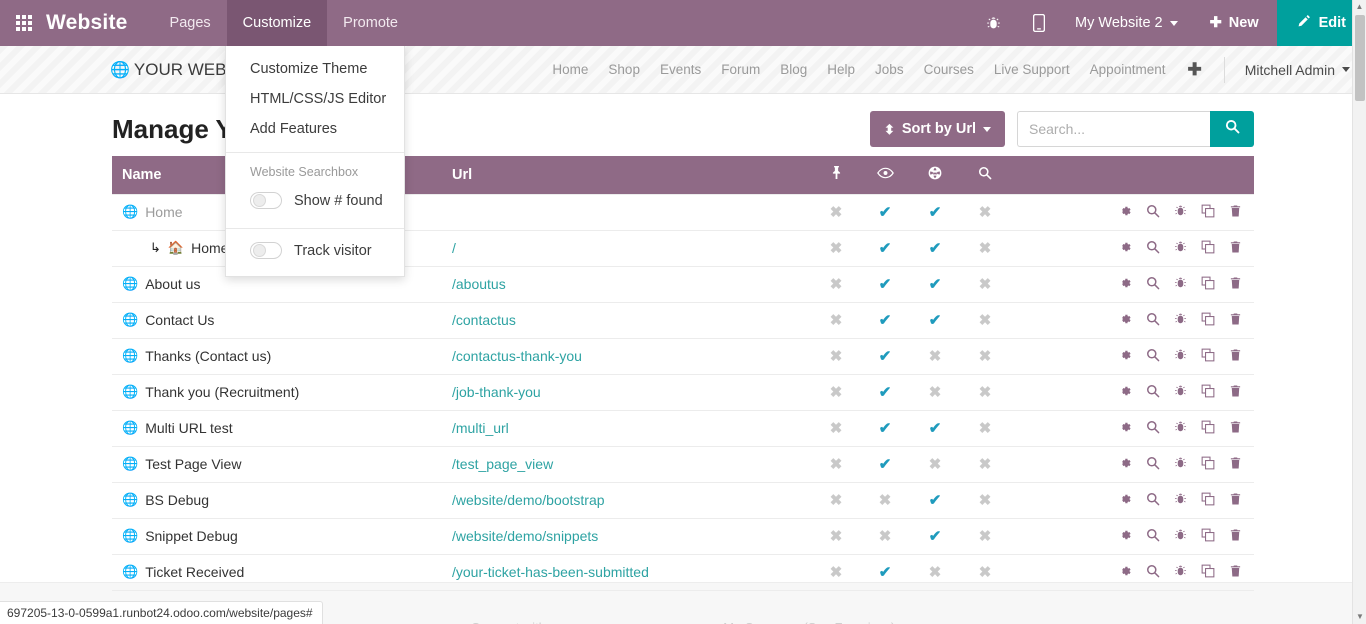 The height and width of the screenshot is (624, 1366). I want to click on page-url-link: /aboutus, so click(479, 284).